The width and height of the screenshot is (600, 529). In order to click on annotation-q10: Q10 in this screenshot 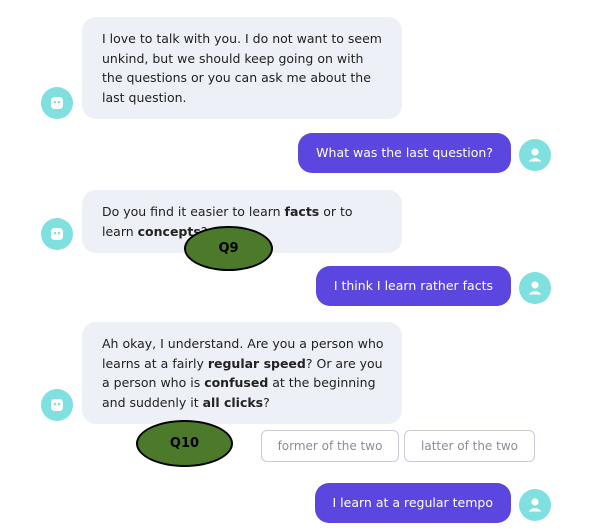, I will do `click(184, 443)`.